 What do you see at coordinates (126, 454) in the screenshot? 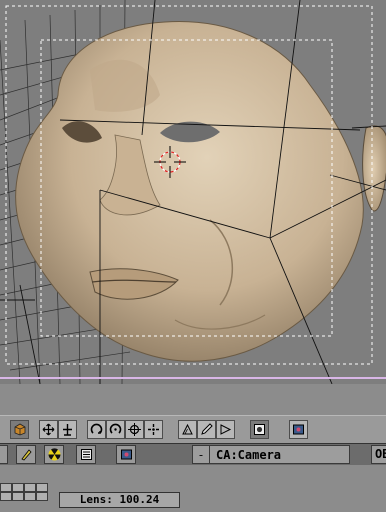
I see `texture-image-icon` at bounding box center [126, 454].